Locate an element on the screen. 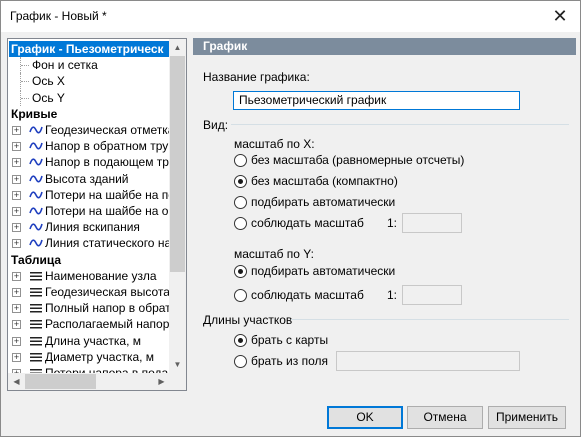 The image size is (581, 437). scrollbar-corner is located at coordinates (177, 381).